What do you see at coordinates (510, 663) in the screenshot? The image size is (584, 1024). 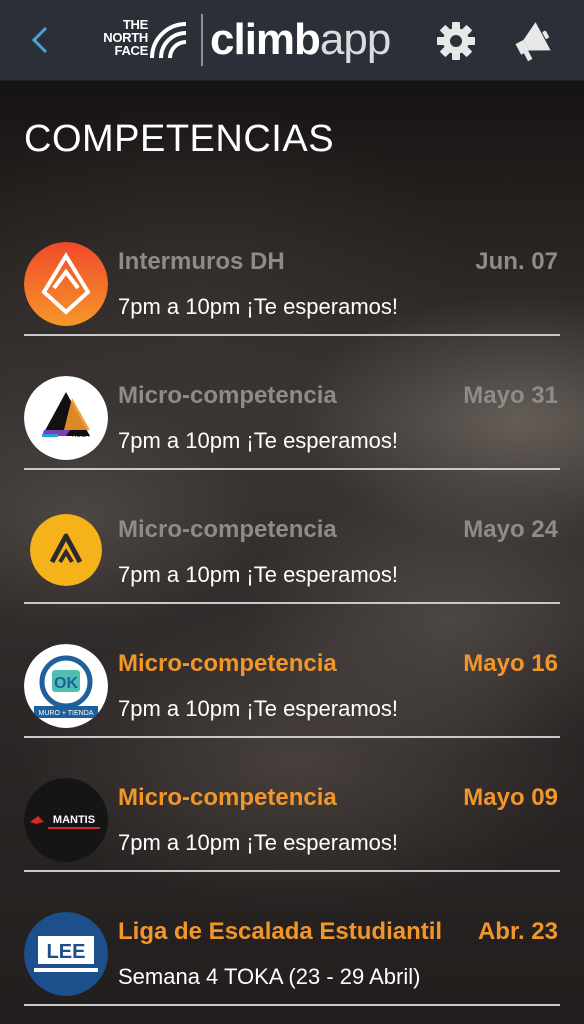 I see `competition-date: Mayo 16` at bounding box center [510, 663].